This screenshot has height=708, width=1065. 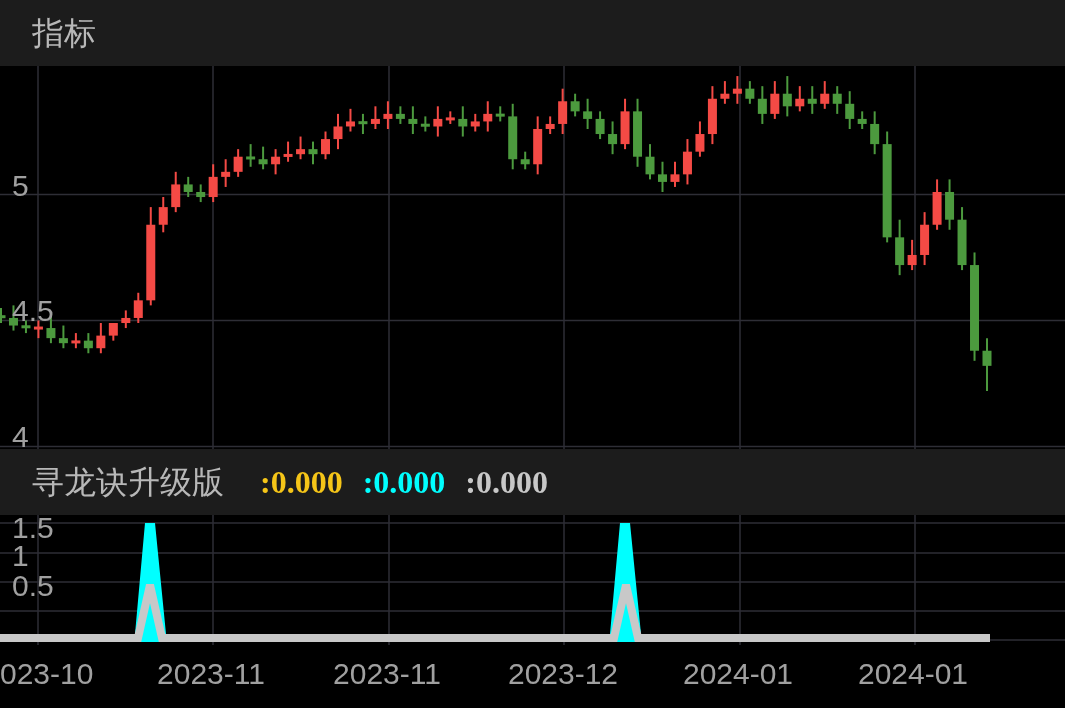 What do you see at coordinates (33, 528) in the screenshot?
I see `y-axis-label: 1.5` at bounding box center [33, 528].